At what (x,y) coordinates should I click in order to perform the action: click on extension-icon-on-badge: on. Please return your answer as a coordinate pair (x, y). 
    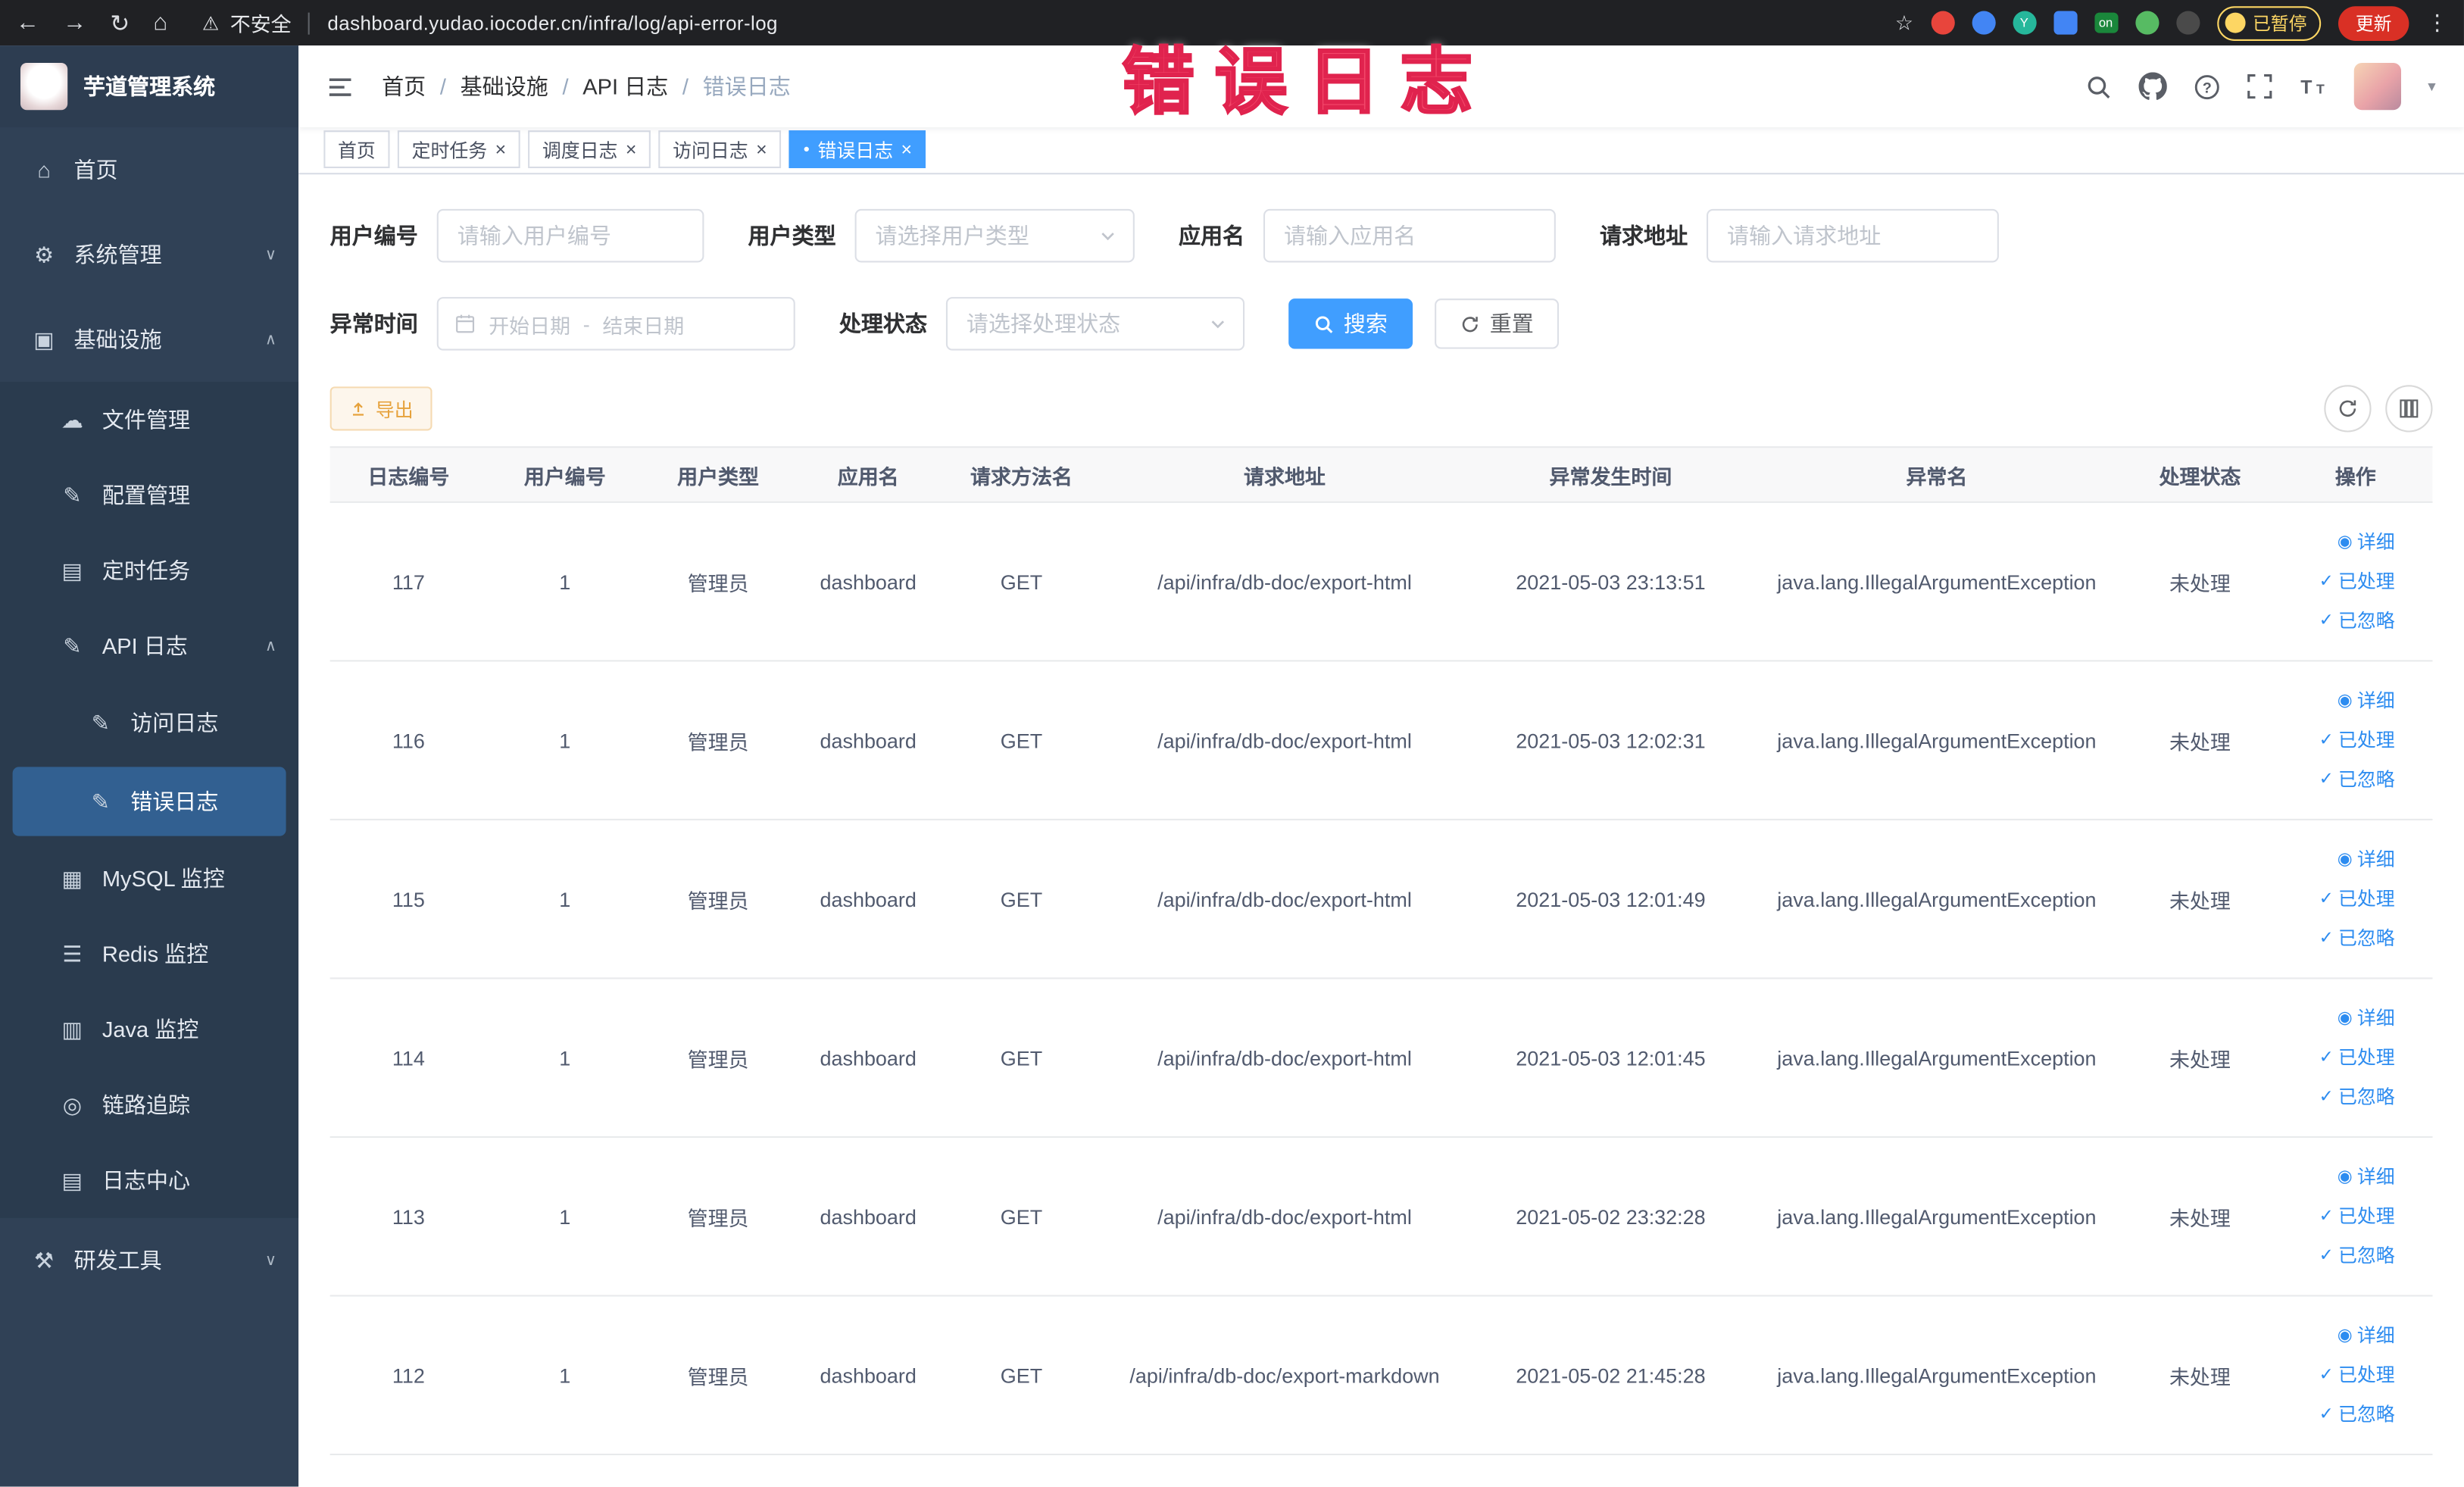
    Looking at the image, I should click on (2106, 22).